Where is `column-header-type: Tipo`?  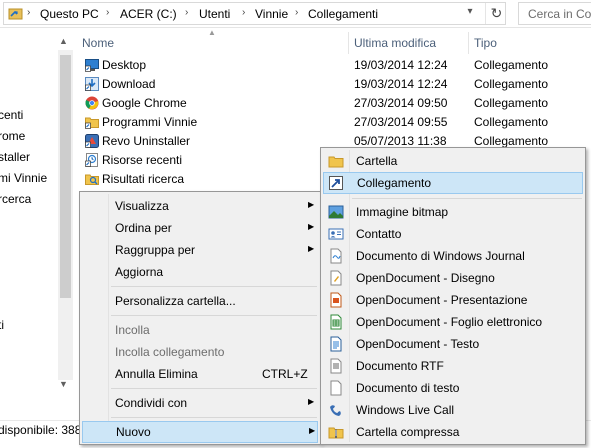 column-header-type: Tipo is located at coordinates (485, 43).